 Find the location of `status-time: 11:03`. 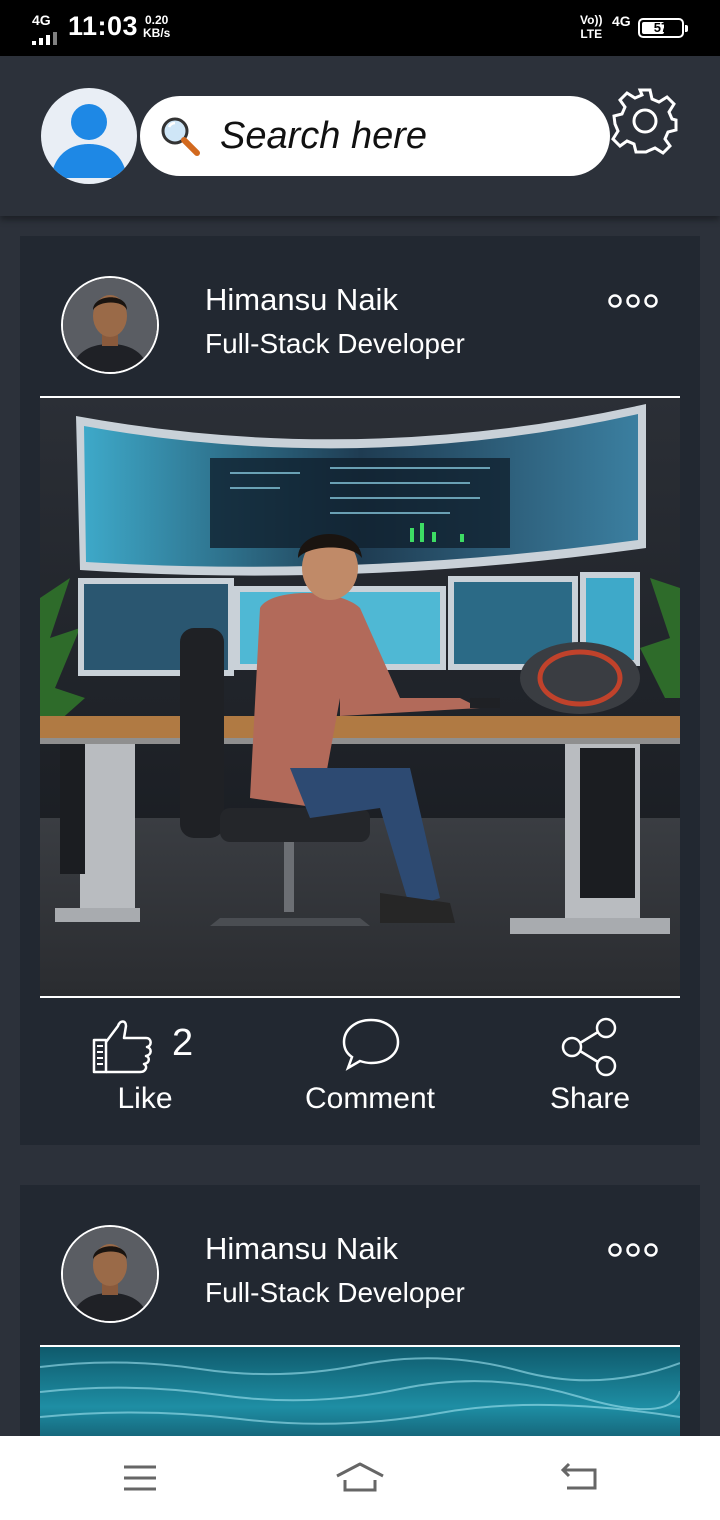

status-time: 11:03 is located at coordinates (103, 26).